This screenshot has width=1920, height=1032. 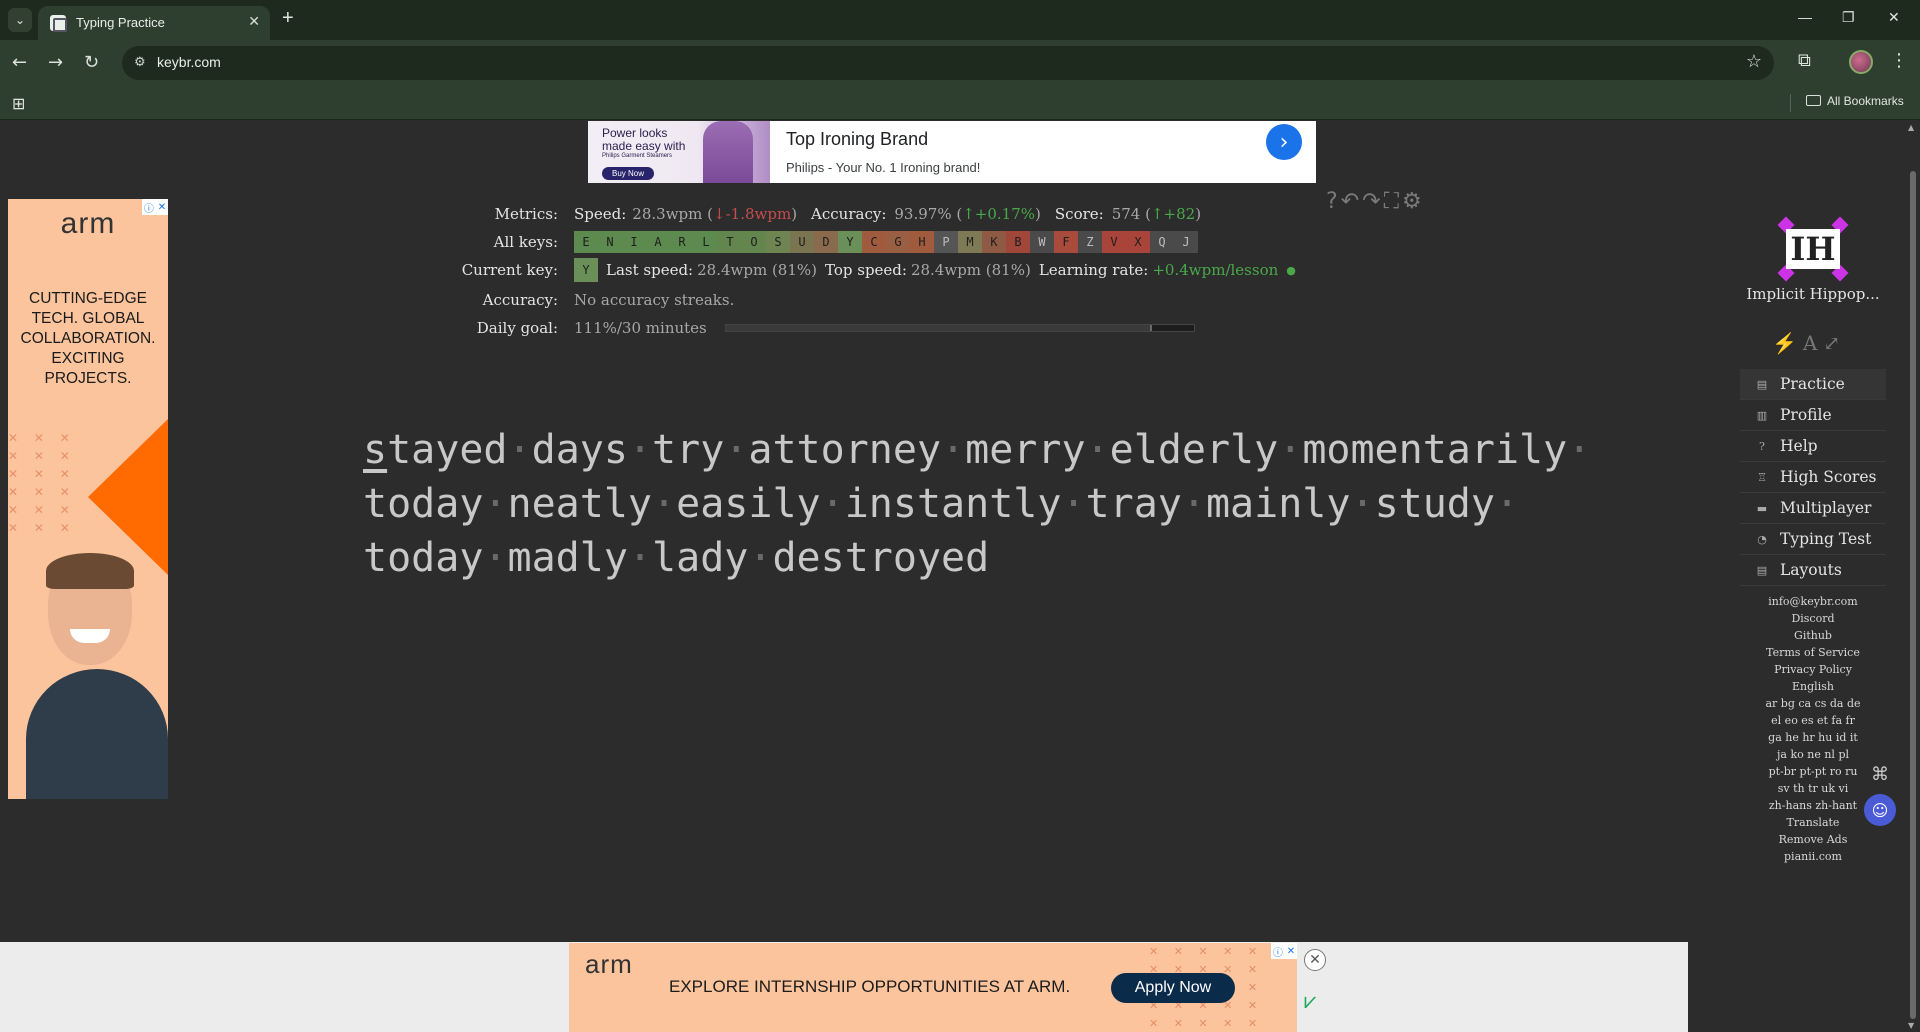 I want to click on key-badge: S, so click(x=778, y=242).